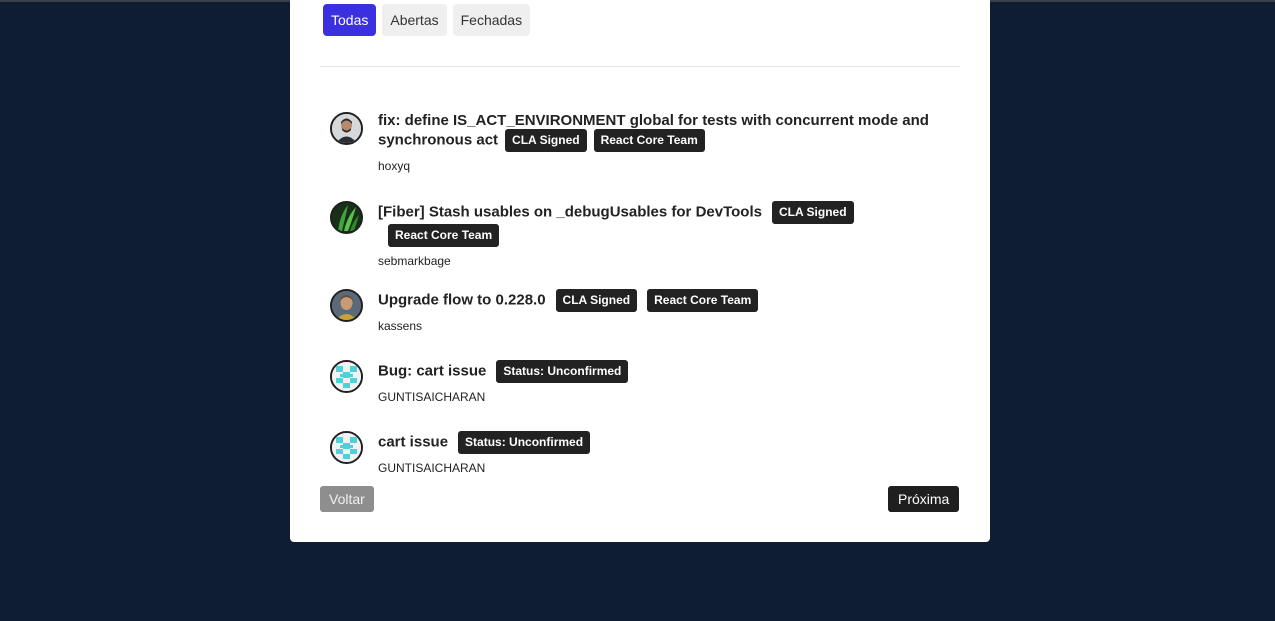 The width and height of the screenshot is (1275, 621). What do you see at coordinates (462, 299) in the screenshot?
I see `issue-title: Upgrade flow to 0.228.0` at bounding box center [462, 299].